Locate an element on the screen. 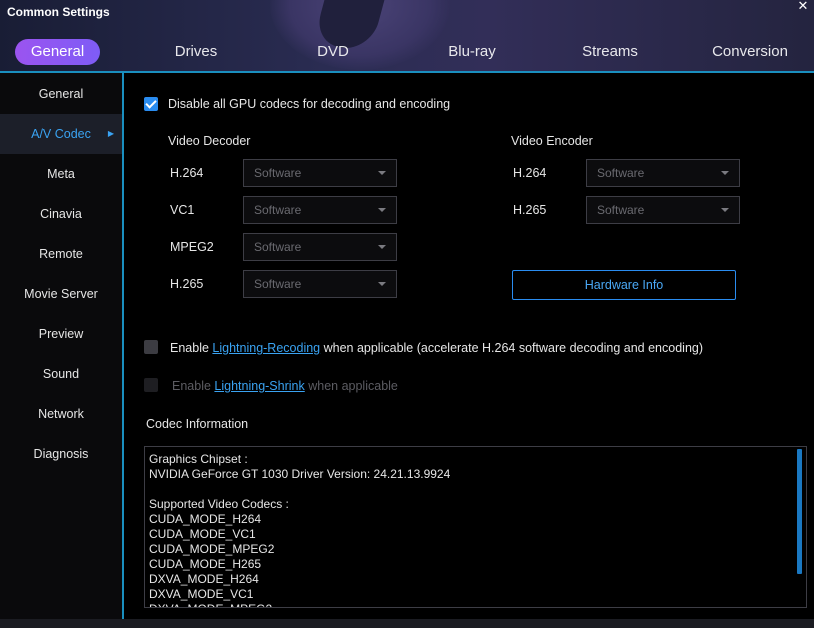 The image size is (814, 628). codec-info-line: DXVA_MODE_MPEG2 is located at coordinates (469, 604).